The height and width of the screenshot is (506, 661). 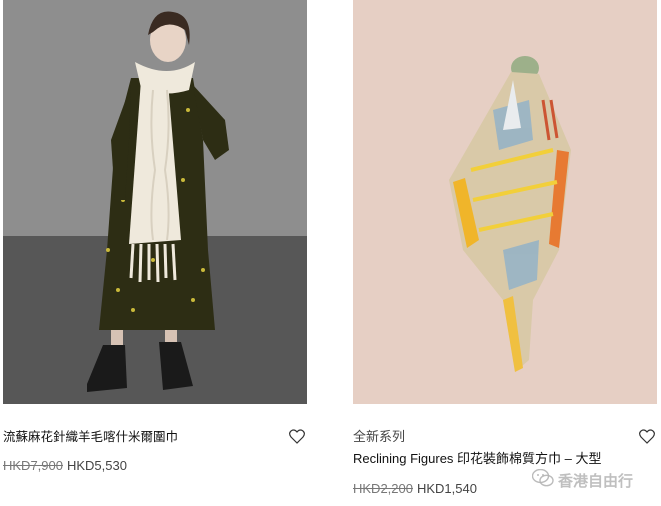 What do you see at coordinates (383, 488) in the screenshot?
I see `original-price-2: HKD2,200` at bounding box center [383, 488].